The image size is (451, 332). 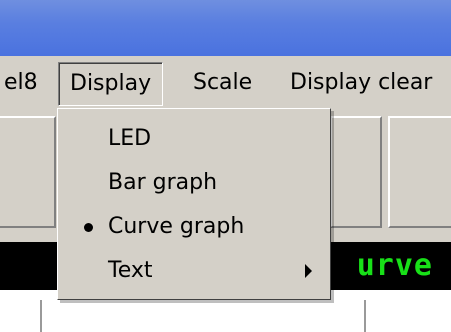 I want to click on submenu-arrow-icon, so click(x=308, y=271).